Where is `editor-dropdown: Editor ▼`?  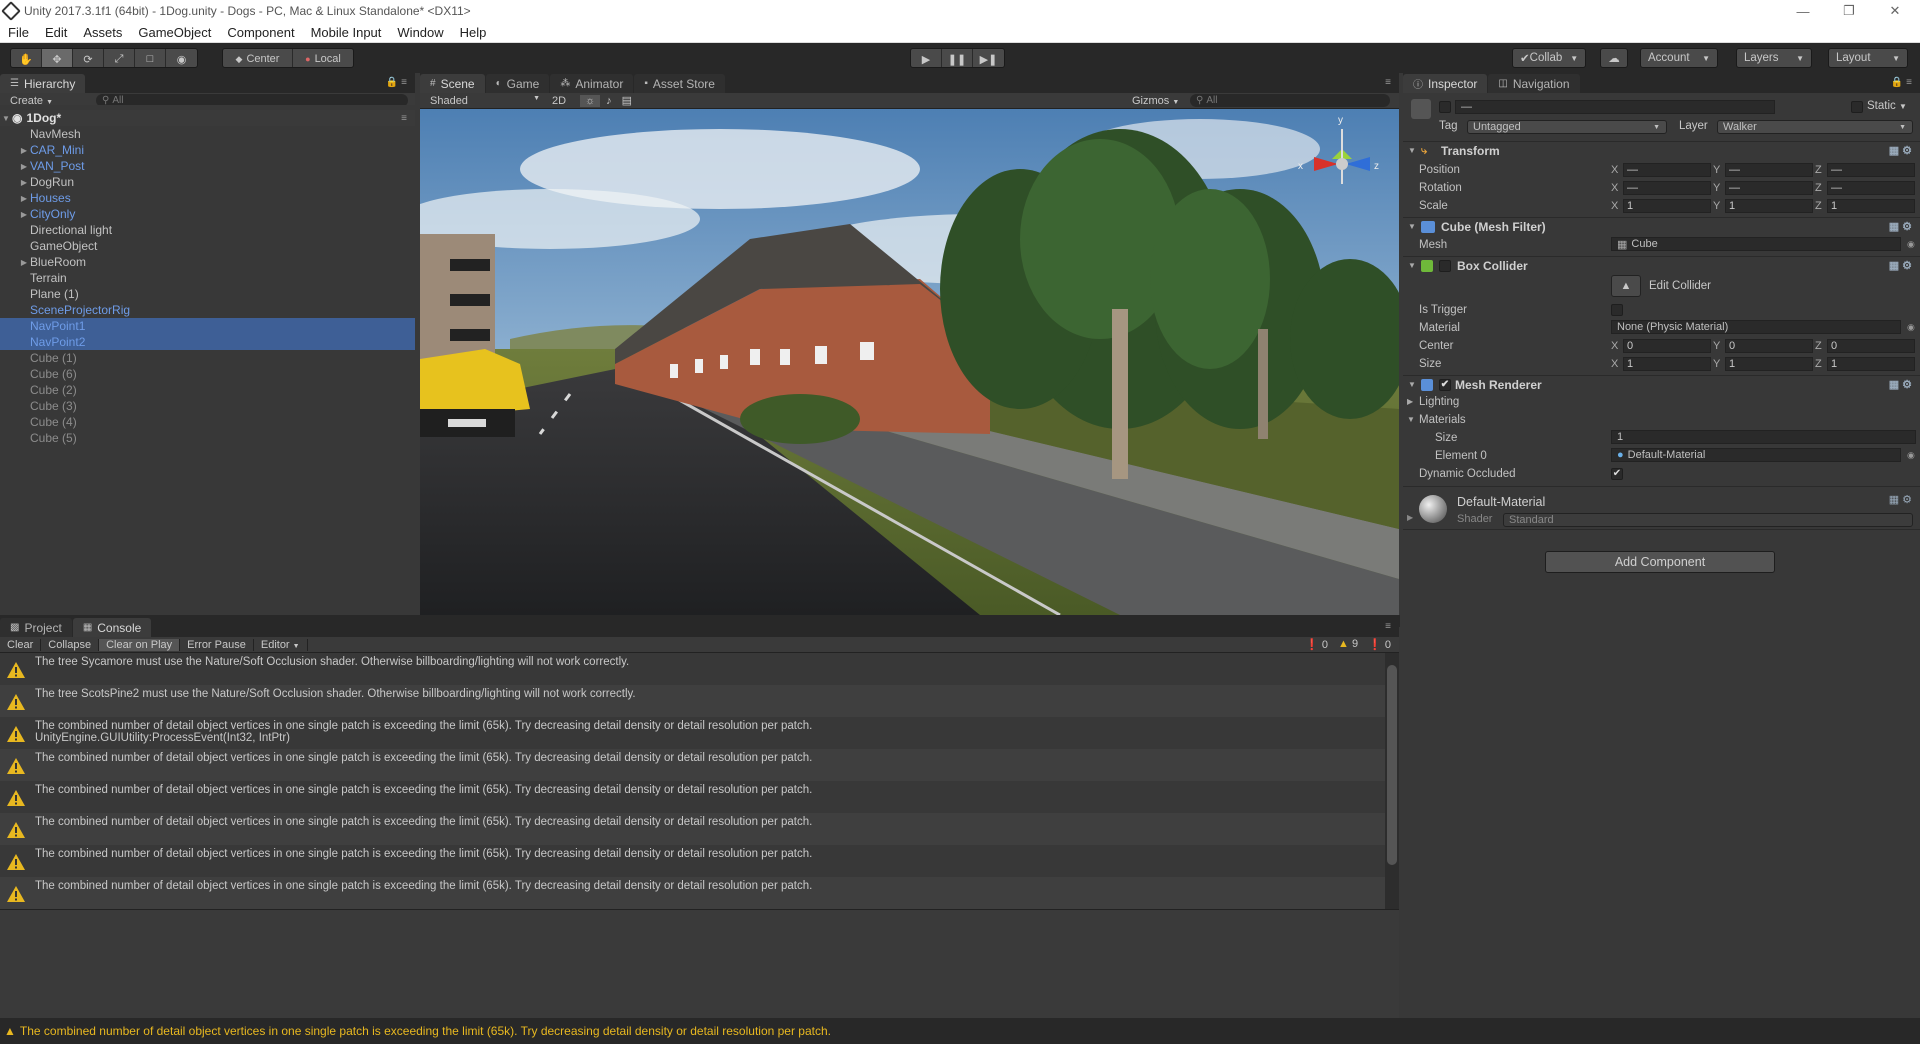
editor-dropdown: Editor ▼ is located at coordinates (281, 644).